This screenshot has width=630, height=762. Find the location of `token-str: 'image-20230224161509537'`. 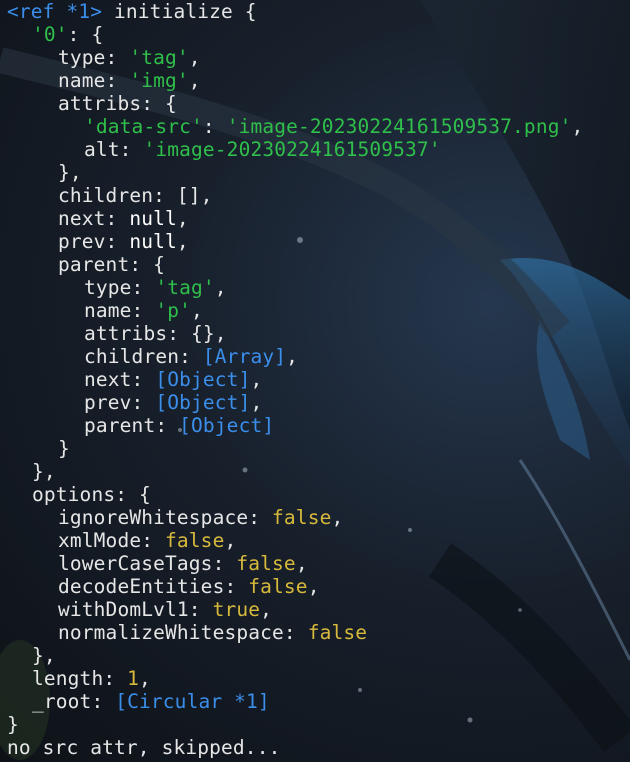

token-str: 'image-20230224161509537' is located at coordinates (292, 149).